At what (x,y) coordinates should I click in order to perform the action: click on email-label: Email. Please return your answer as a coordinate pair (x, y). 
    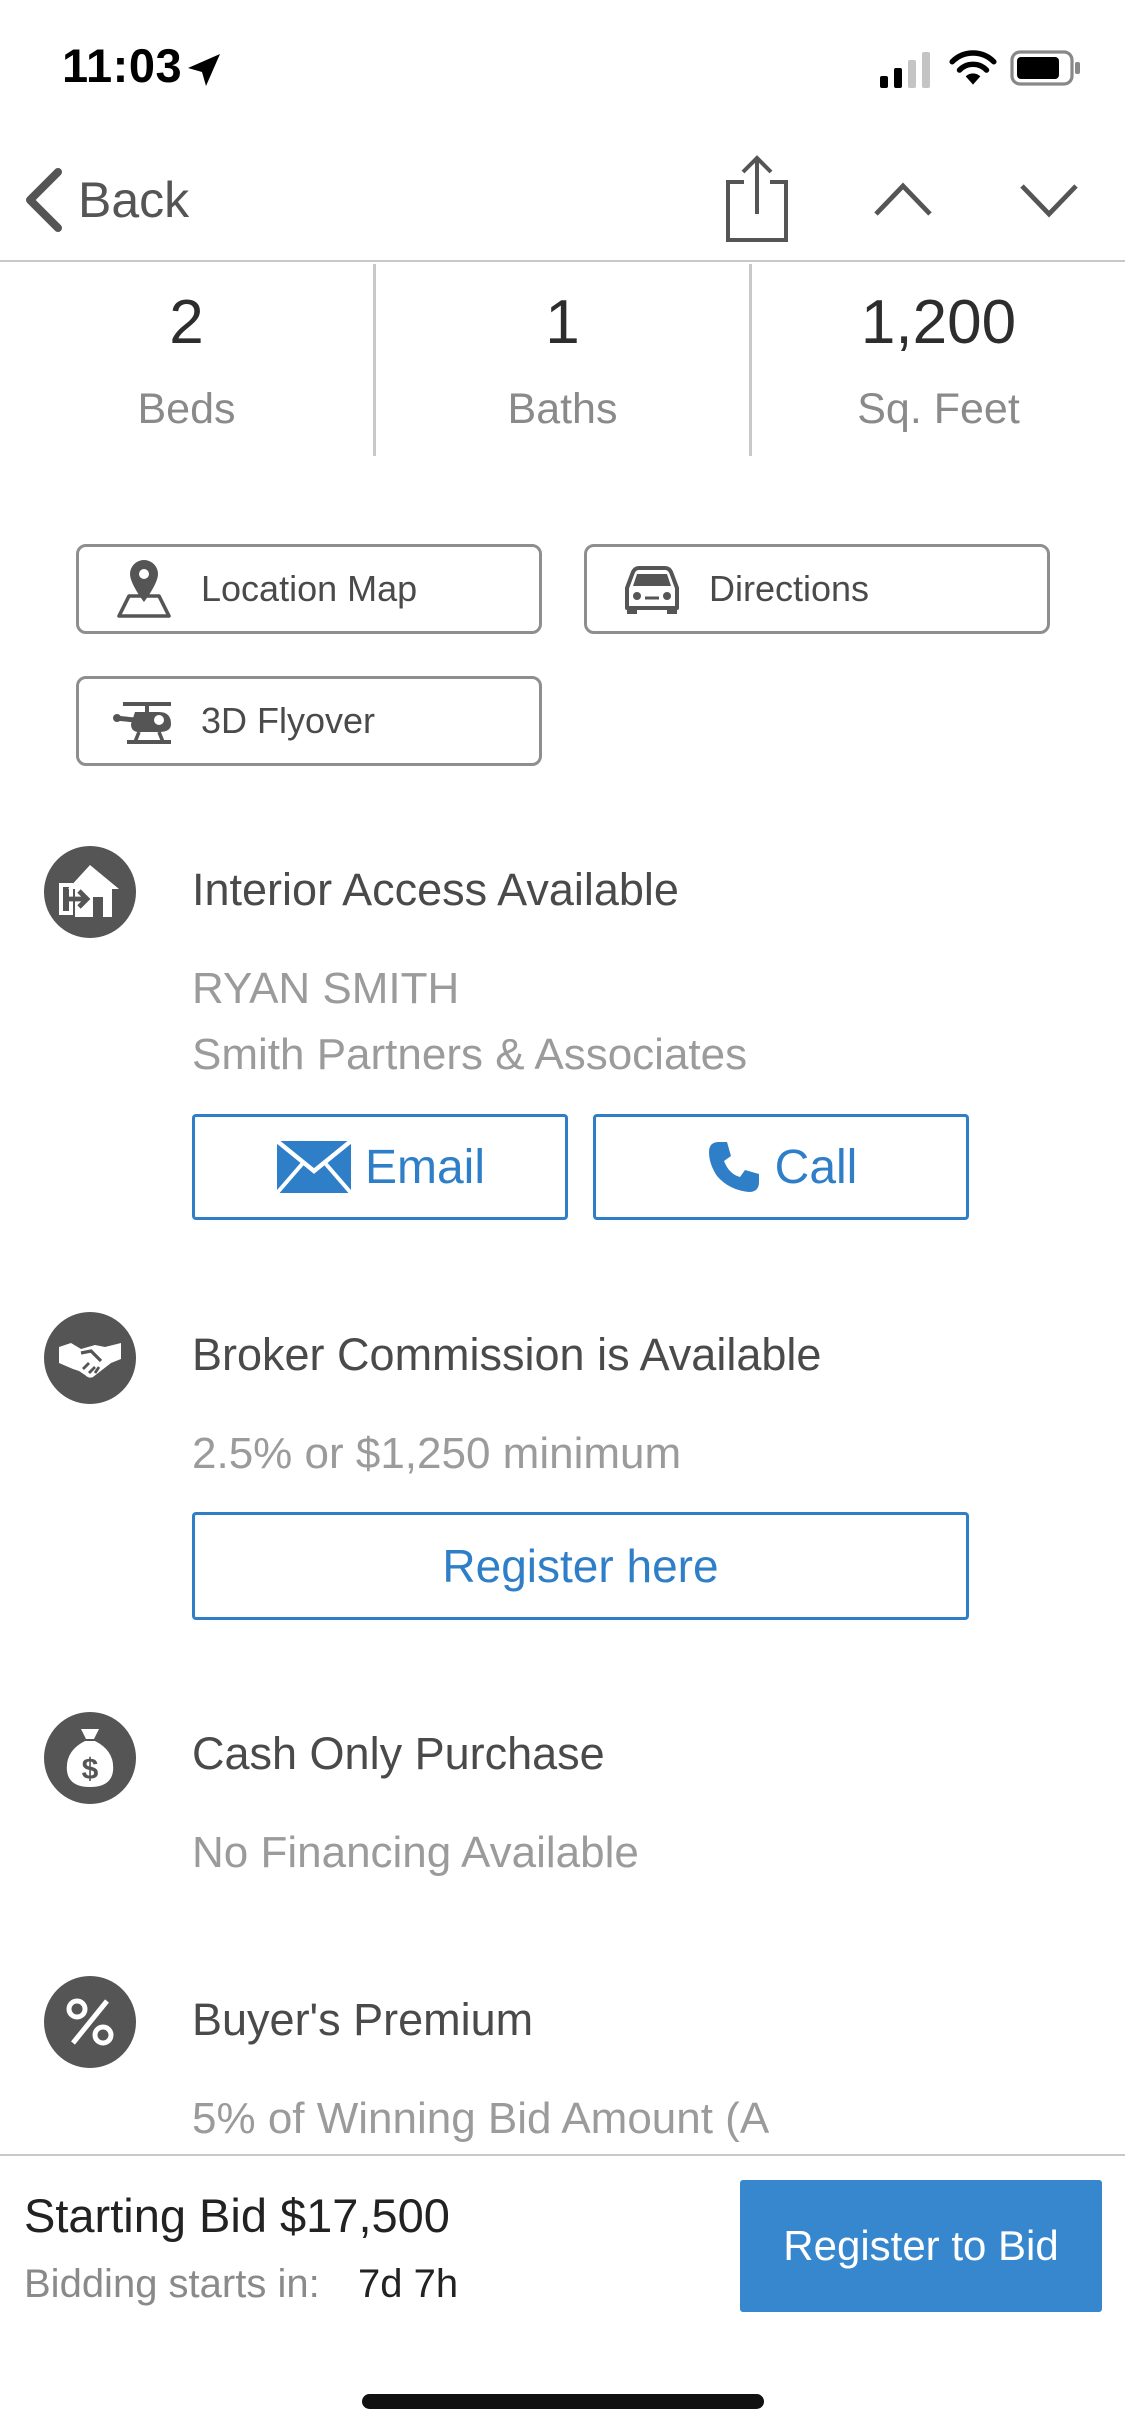
    Looking at the image, I should click on (425, 1167).